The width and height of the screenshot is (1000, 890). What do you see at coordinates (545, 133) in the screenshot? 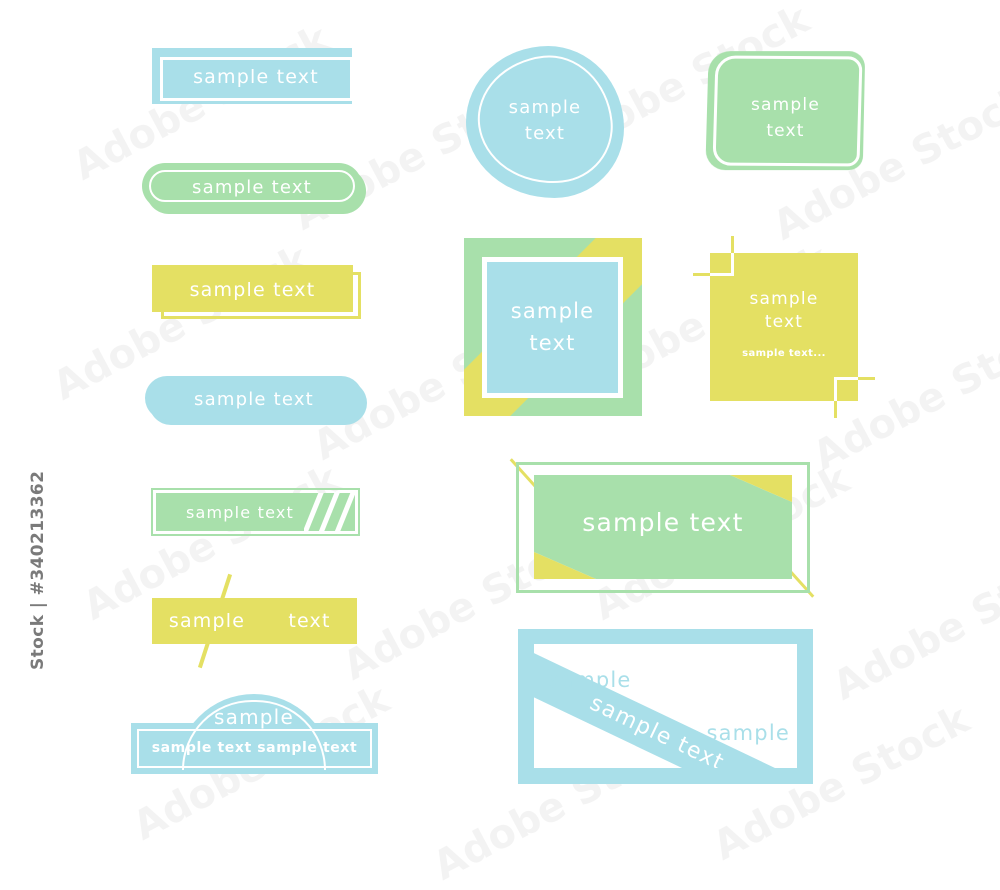
I see `blue-blob-label-line2: text` at bounding box center [545, 133].